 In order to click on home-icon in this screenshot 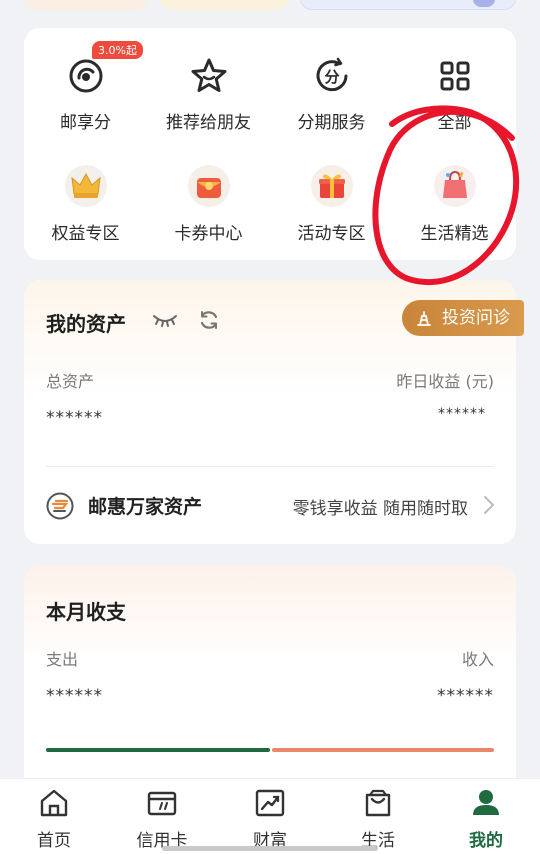, I will do `click(54, 803)`.